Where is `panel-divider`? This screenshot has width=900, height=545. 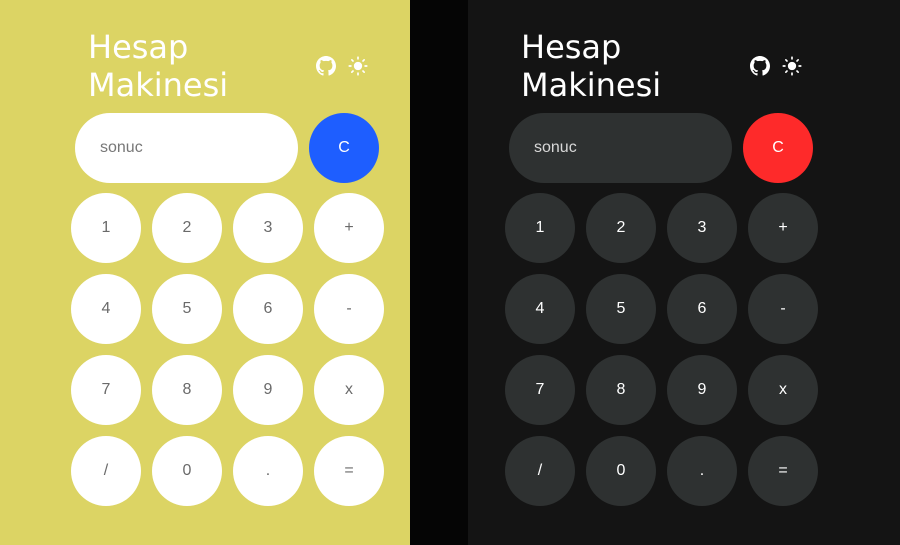
panel-divider is located at coordinates (439, 272).